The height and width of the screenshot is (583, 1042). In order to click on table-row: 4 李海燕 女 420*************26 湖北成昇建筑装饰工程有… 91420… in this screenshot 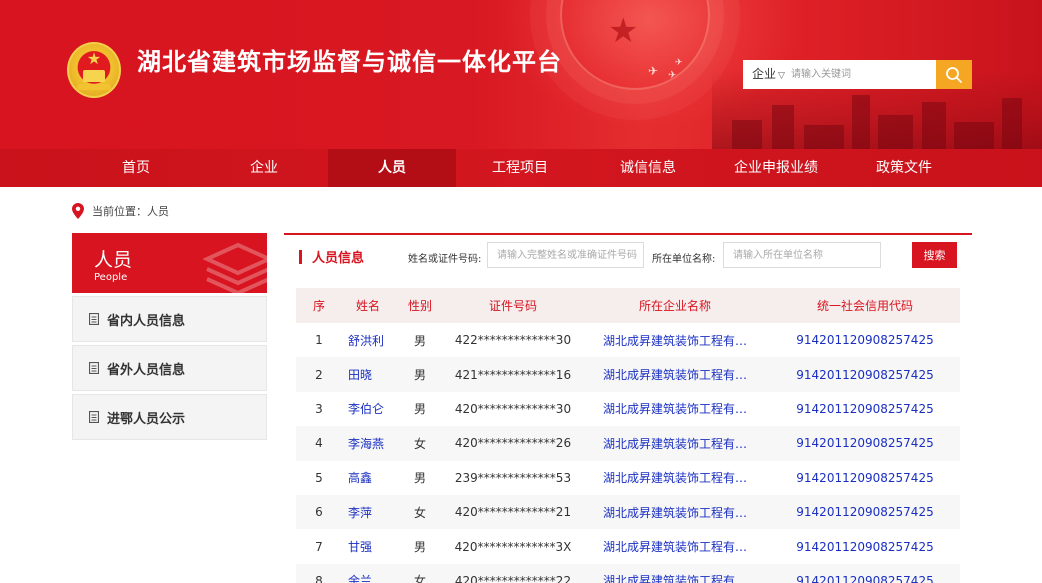, I will do `click(628, 443)`.